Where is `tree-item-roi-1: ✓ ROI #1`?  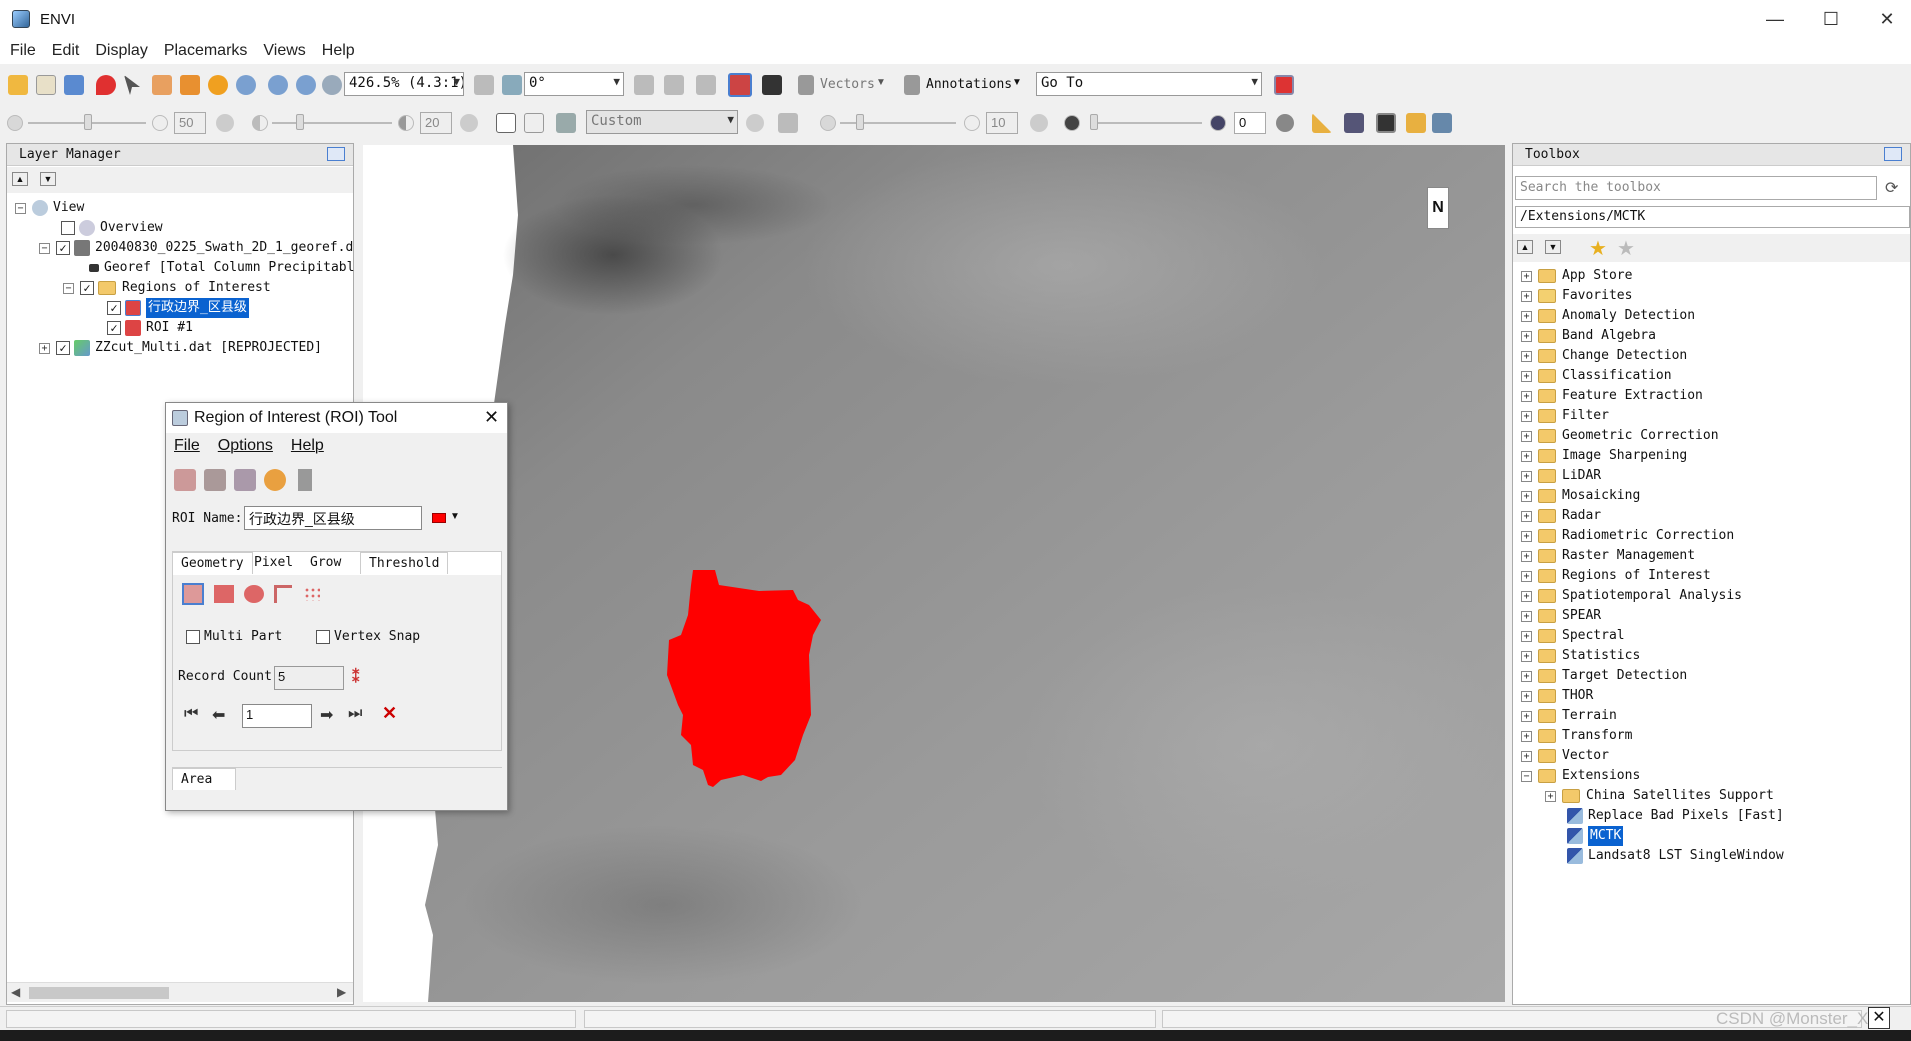
tree-item-roi-1: ✓ ROI #1 is located at coordinates (150, 328).